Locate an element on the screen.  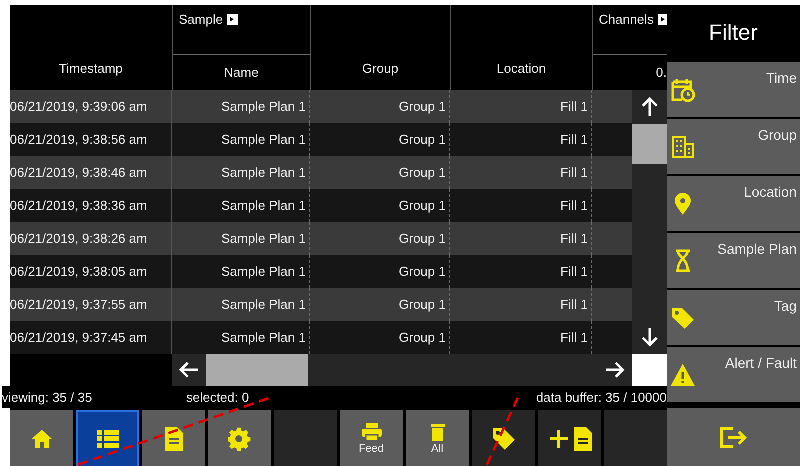
column-group-header: Channels is located at coordinates (626, 19).